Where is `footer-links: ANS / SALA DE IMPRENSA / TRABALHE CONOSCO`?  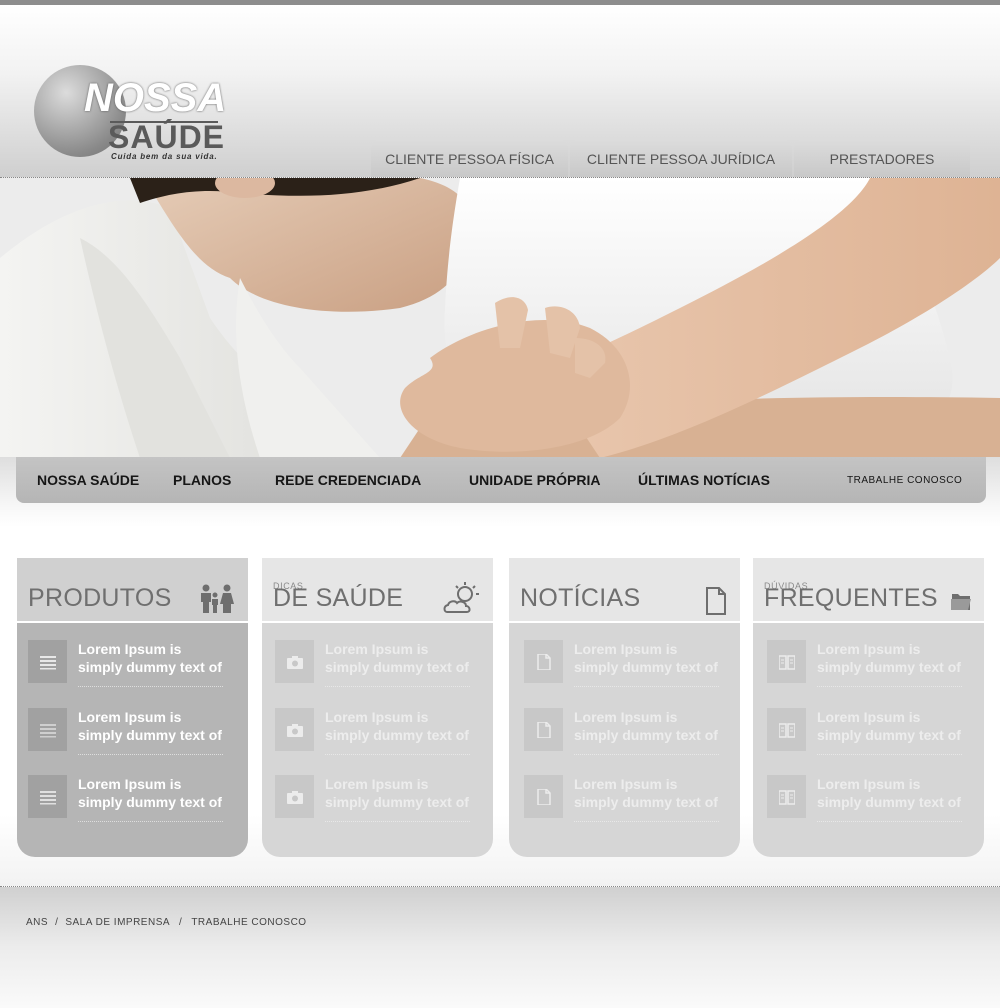
footer-links: ANS / SALA DE IMPRENSA / TRABALHE CONOSCO is located at coordinates (166, 922).